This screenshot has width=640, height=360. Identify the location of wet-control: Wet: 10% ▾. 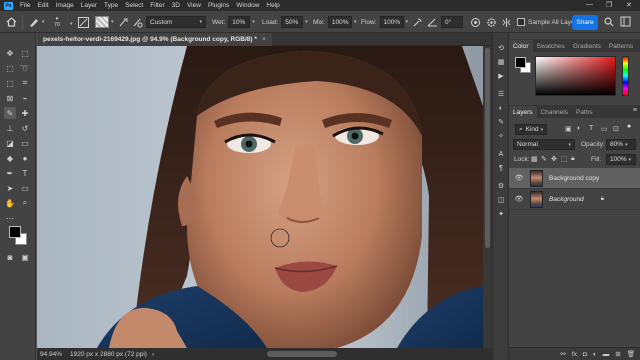
(233, 22).